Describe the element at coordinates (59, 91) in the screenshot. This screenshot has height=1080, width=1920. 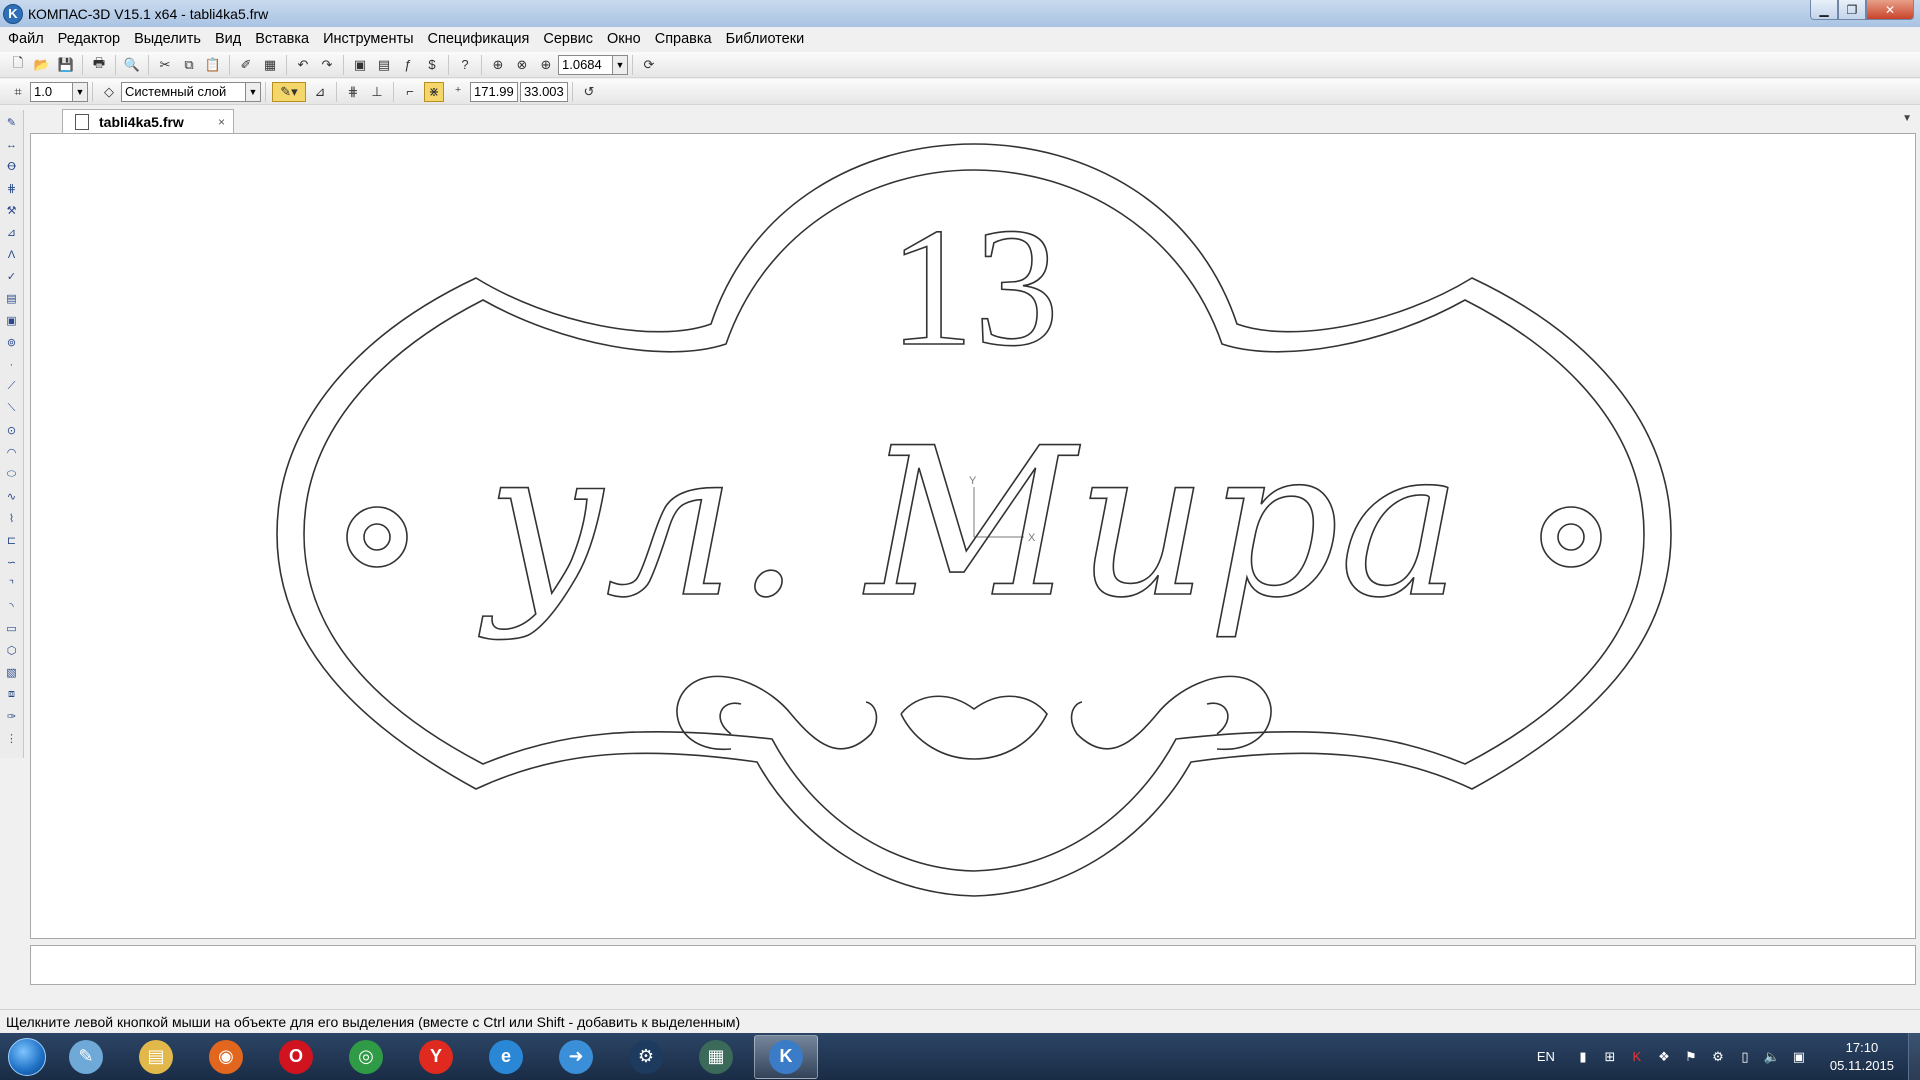
I see `step-select: 1.0 ▼` at that location.